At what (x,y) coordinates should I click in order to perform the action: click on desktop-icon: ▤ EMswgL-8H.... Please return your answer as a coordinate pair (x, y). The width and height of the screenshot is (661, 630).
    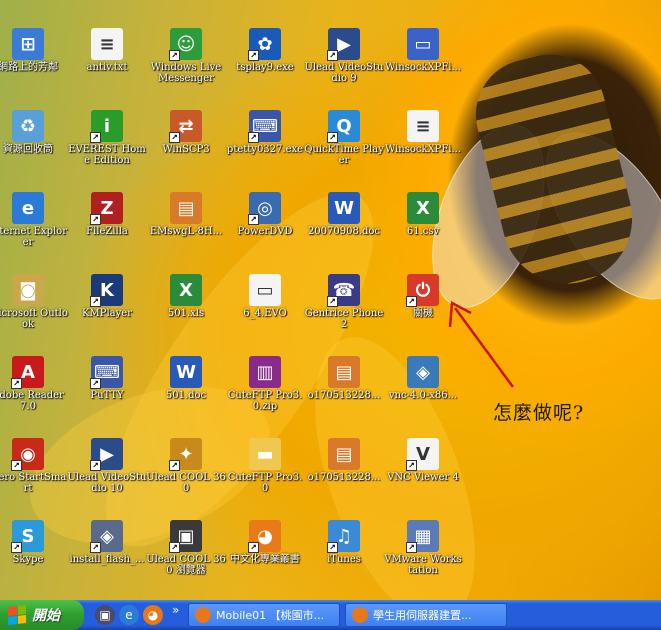
    Looking at the image, I should click on (186, 214).